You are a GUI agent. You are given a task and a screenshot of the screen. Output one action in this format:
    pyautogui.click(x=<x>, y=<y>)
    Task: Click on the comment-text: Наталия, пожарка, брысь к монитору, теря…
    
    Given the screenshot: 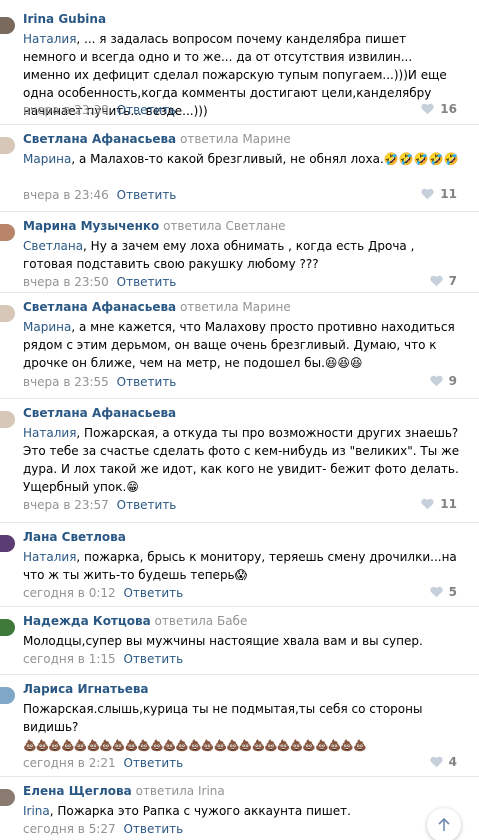 What is the action you would take?
    pyautogui.click(x=240, y=566)
    